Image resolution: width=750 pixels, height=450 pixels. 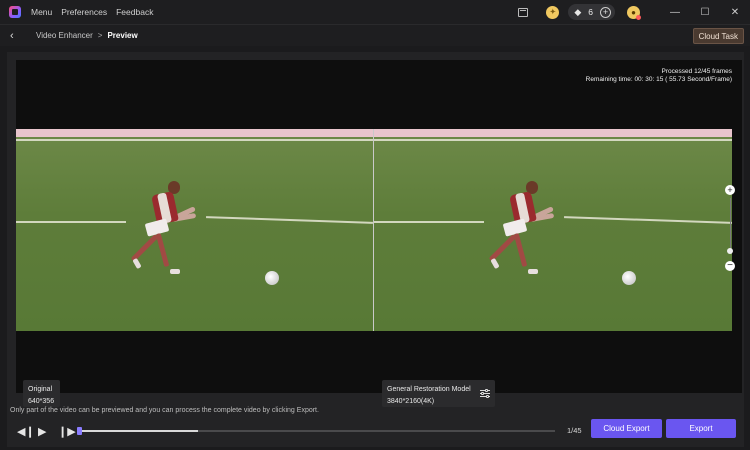 I want to click on zoom-slider-track, so click(x=730, y=224).